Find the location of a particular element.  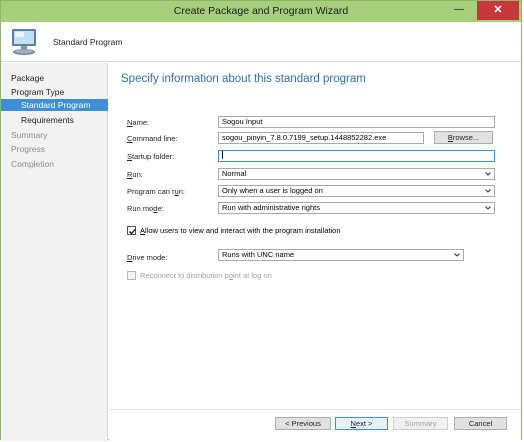

startup-folder-label: Startup folder: is located at coordinates (151, 156).